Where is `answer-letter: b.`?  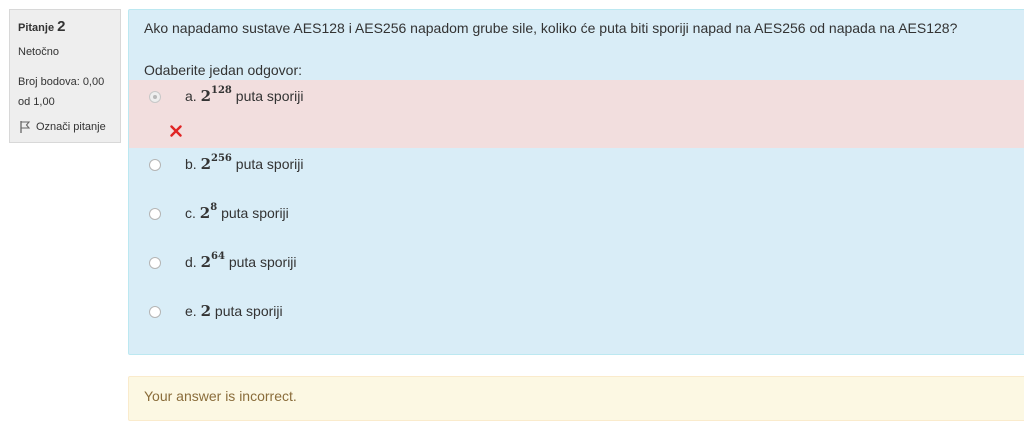
answer-letter: b. is located at coordinates (191, 164).